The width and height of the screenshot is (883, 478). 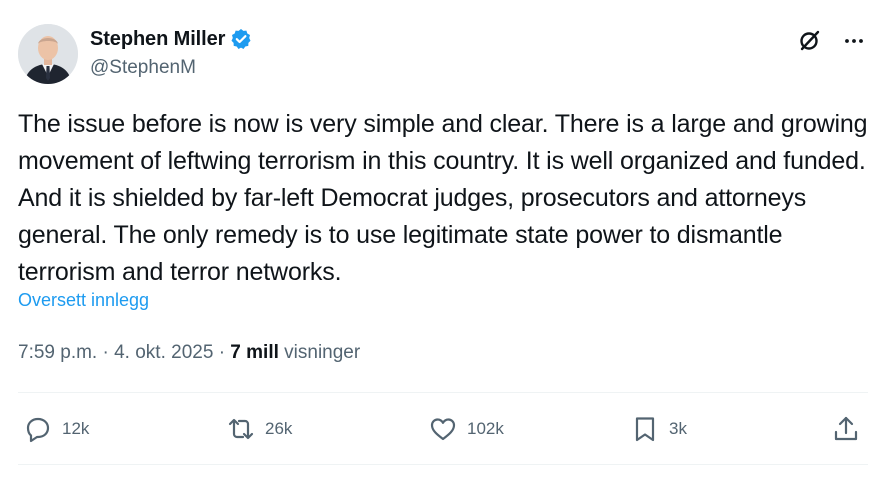 I want to click on views-count: 7 mill, so click(x=254, y=352).